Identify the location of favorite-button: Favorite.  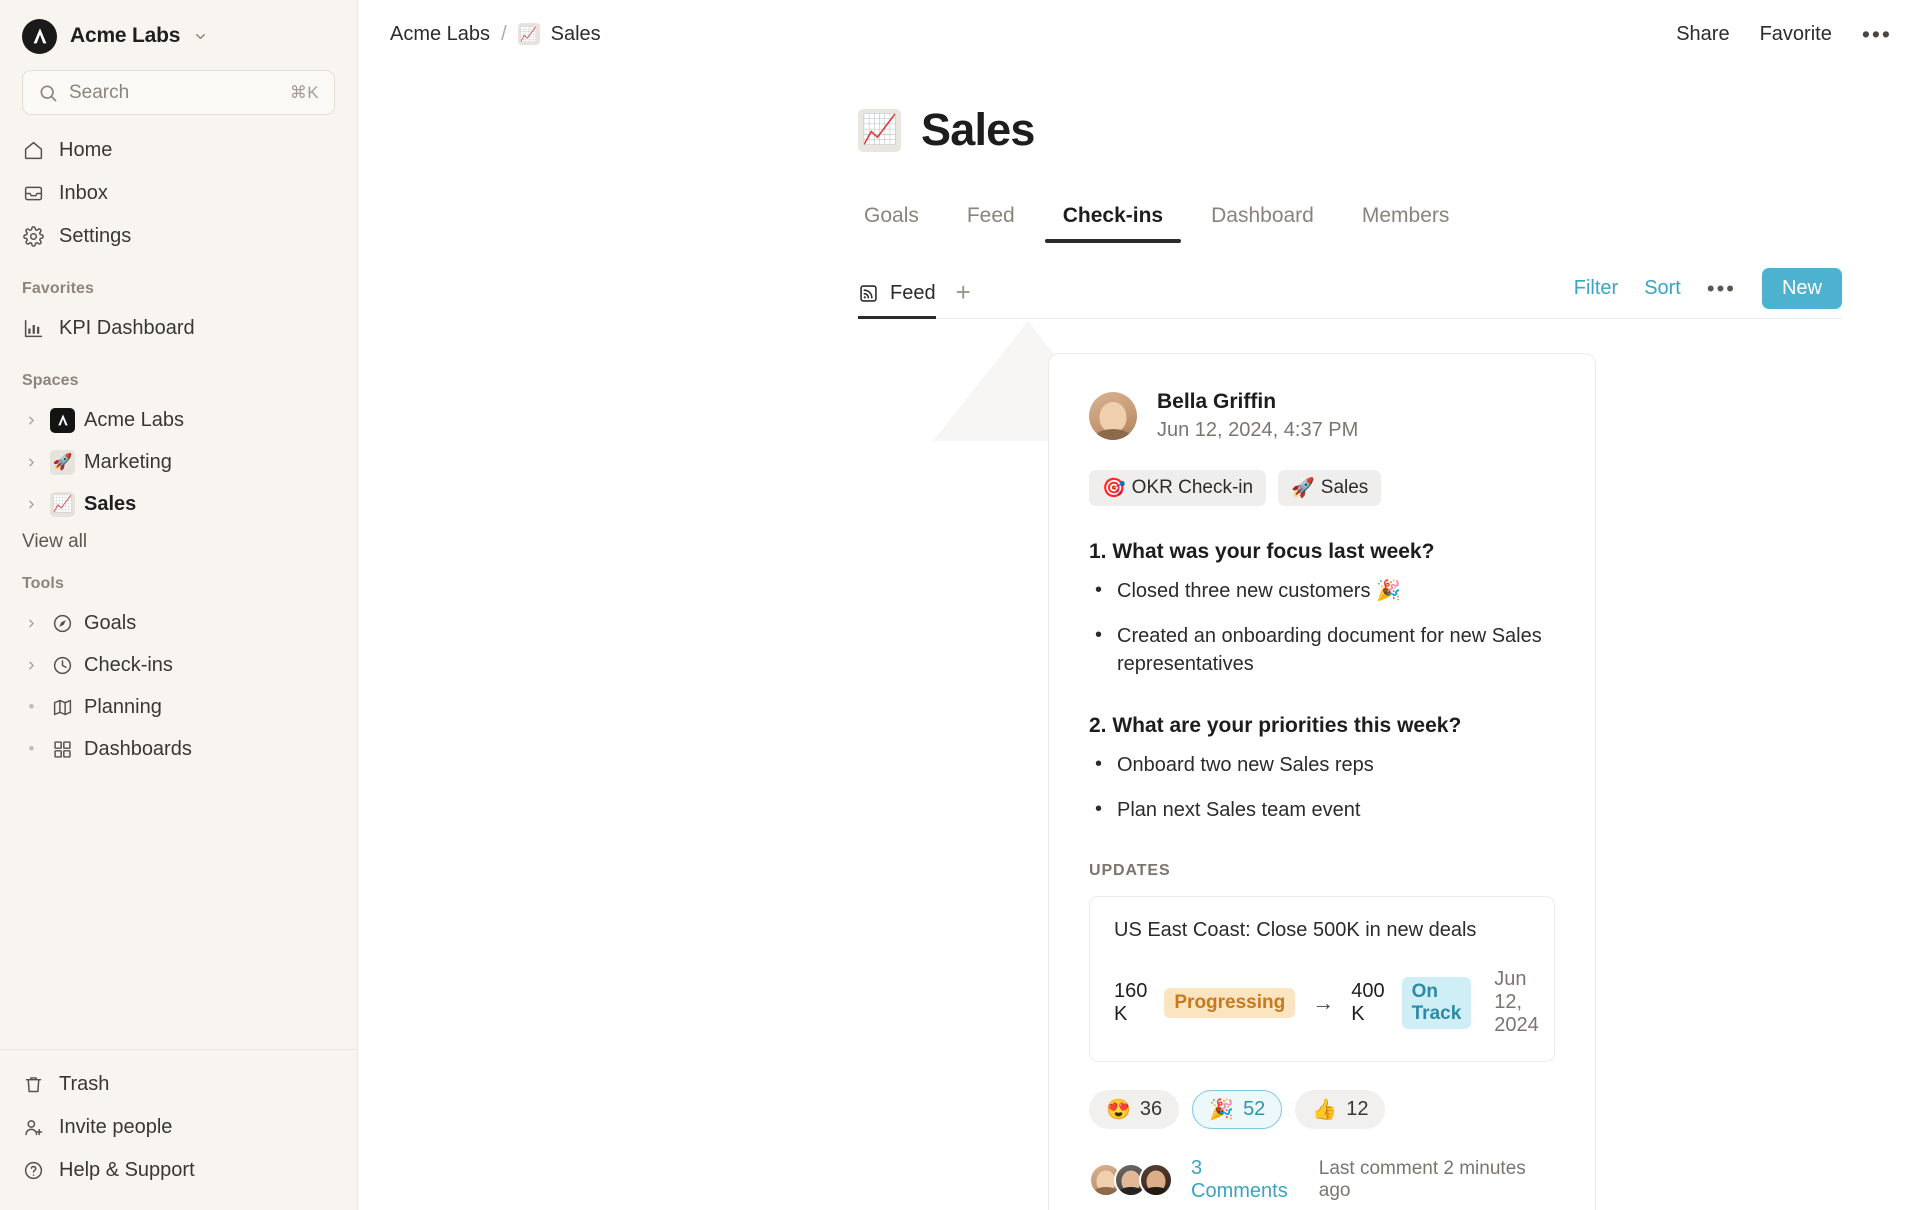
(1796, 34).